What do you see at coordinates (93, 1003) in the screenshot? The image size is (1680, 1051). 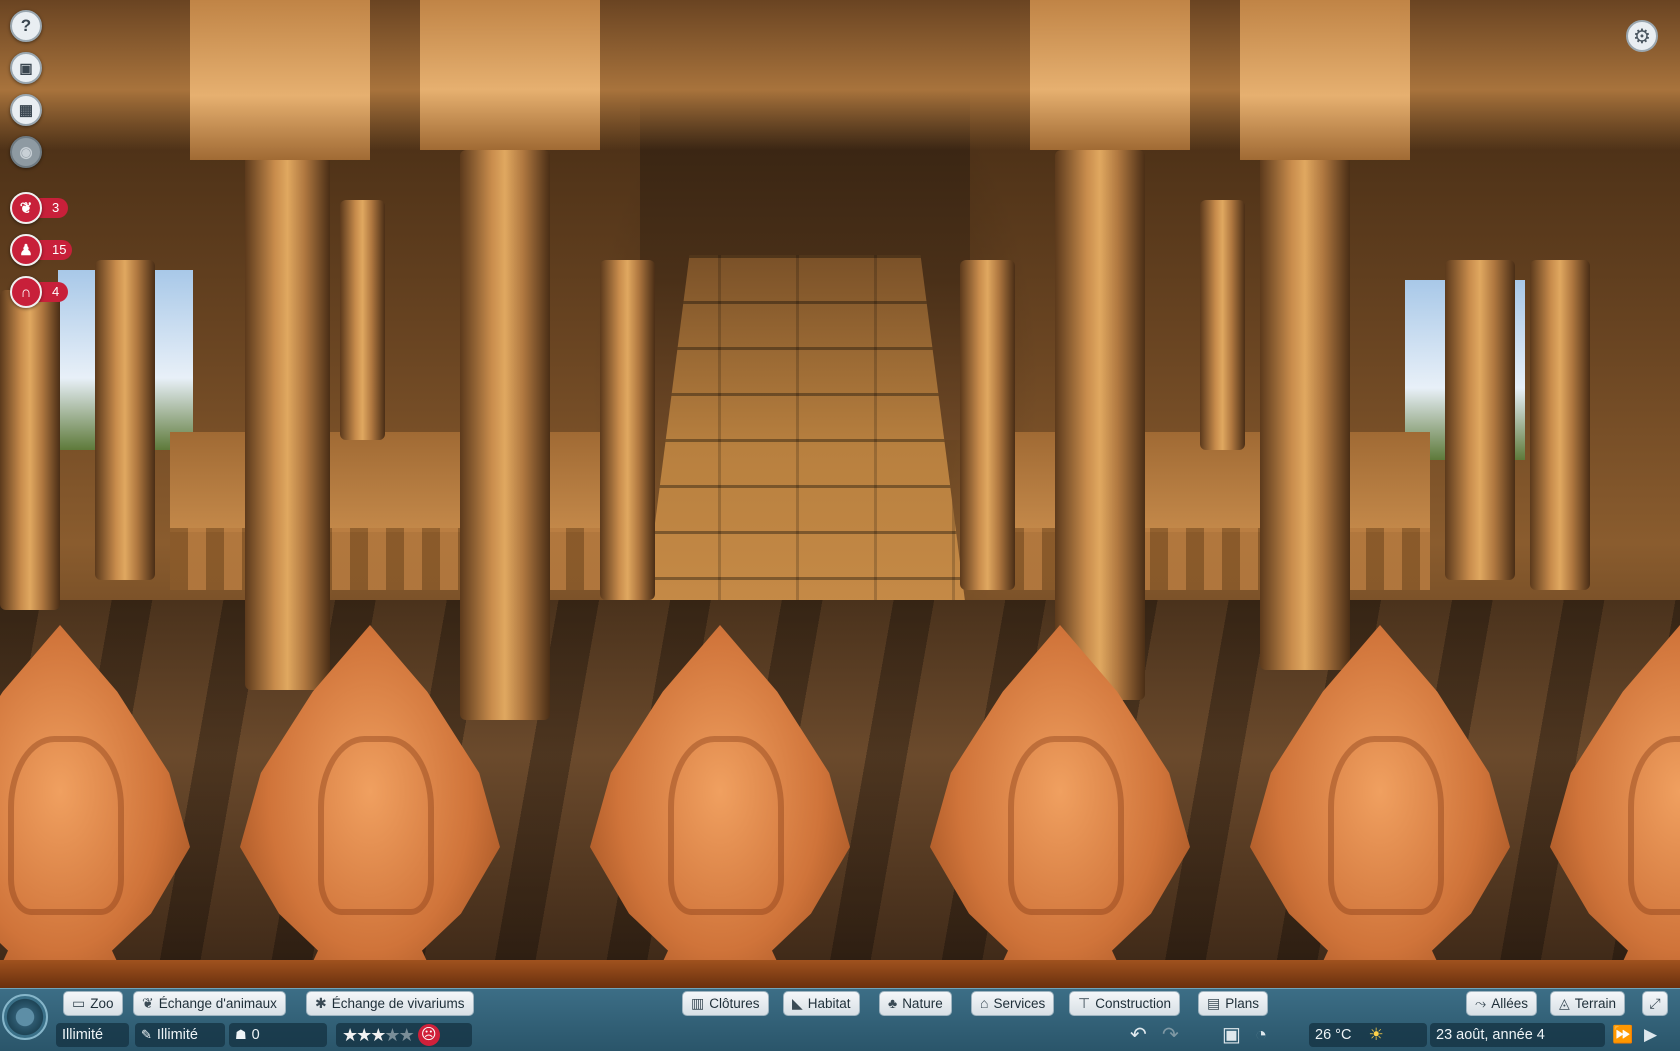 I see `zoo-button: ▭ Zoo` at bounding box center [93, 1003].